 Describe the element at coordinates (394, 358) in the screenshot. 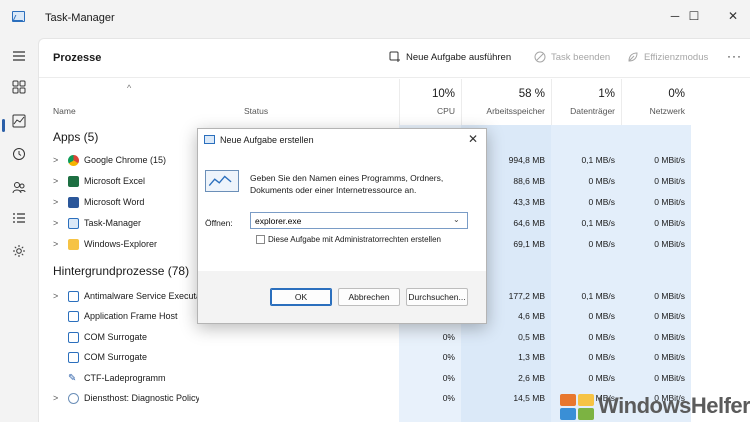

I see `process-row: COM Surrogate 0% 1,3 MB 0 MB/s 0 MBit/s` at that location.